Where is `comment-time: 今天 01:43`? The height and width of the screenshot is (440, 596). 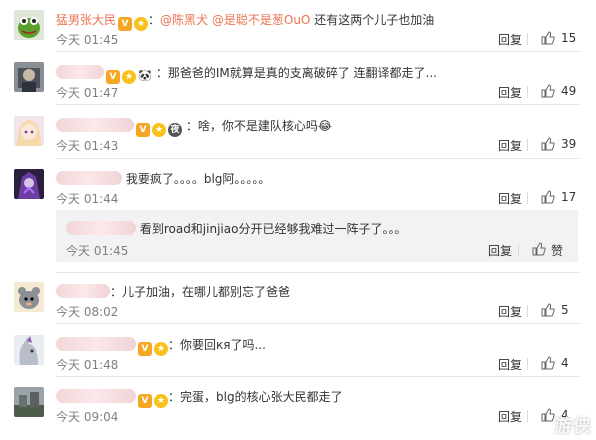
comment-time: 今天 01:43 is located at coordinates (87, 146).